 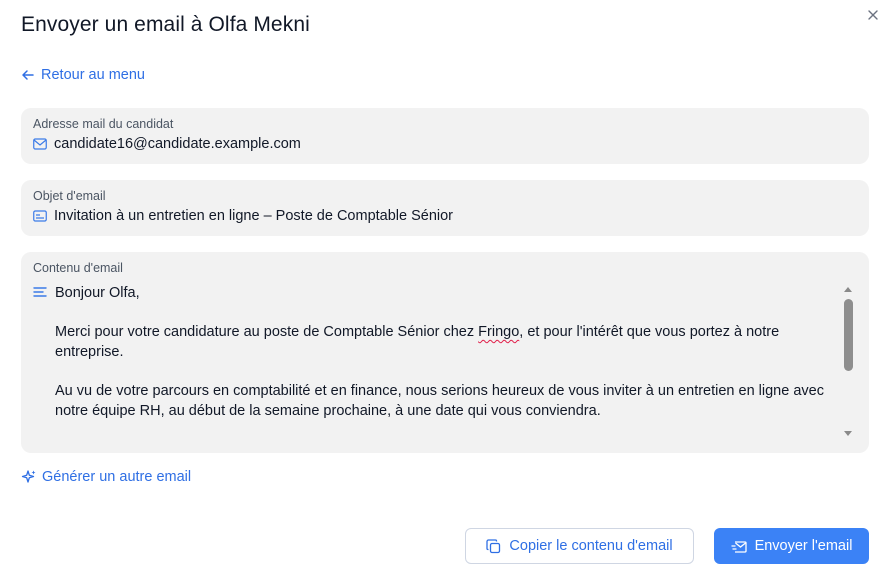 What do you see at coordinates (803, 546) in the screenshot?
I see `send-button-label: Envoyer l'email` at bounding box center [803, 546].